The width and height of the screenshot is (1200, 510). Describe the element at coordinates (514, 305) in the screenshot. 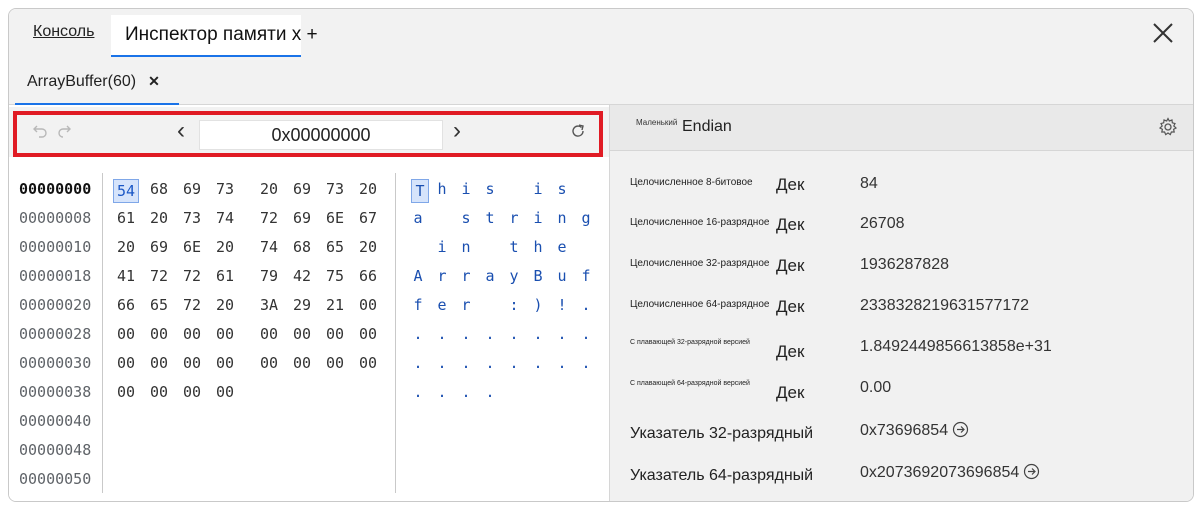

I see `char-cell: :` at that location.